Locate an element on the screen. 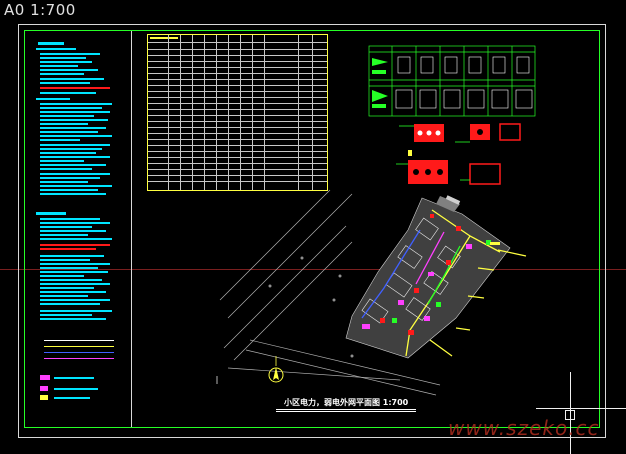 The height and width of the screenshot is (454, 626). north-arrow is located at coordinates (276, 369).